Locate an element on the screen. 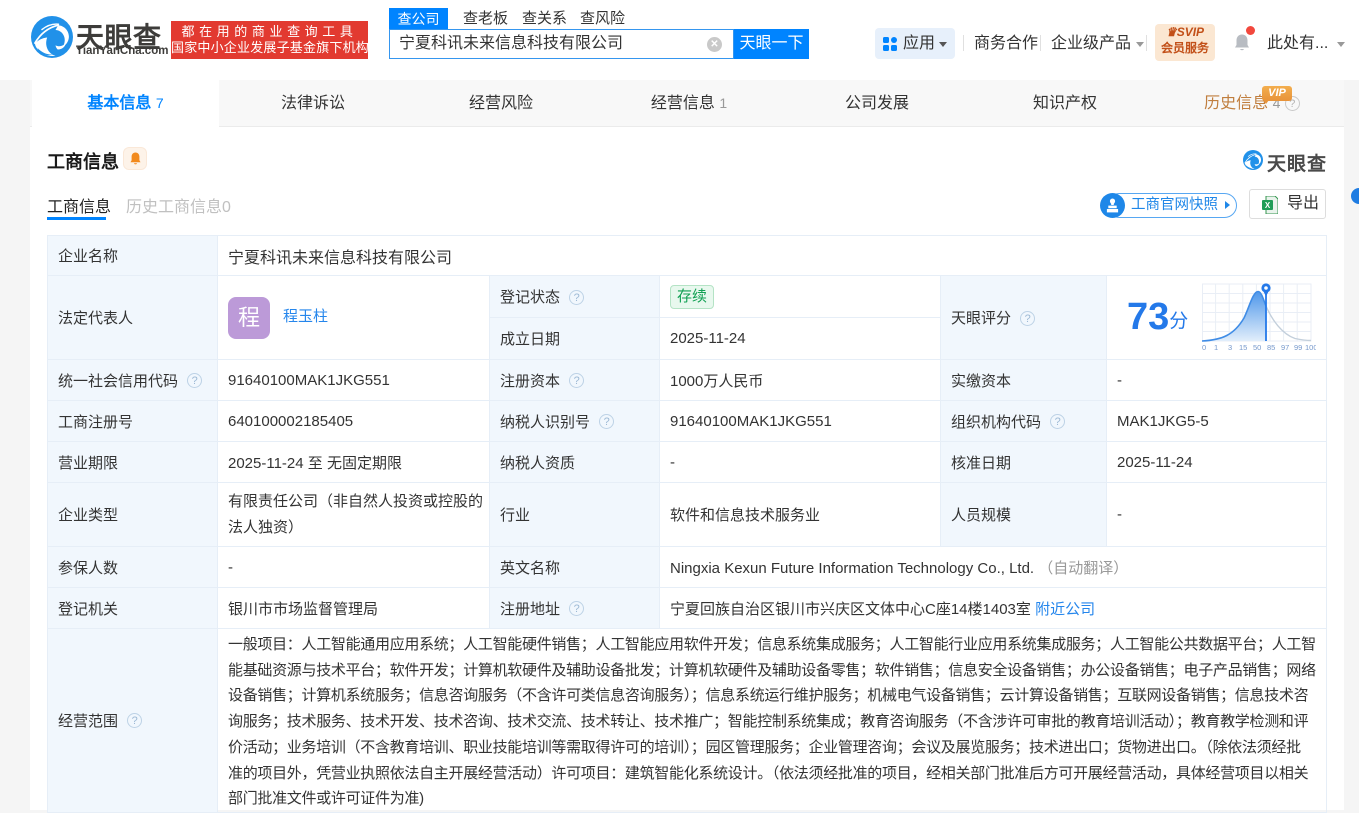 This screenshot has height=813, width=1359. svg-text: 97 is located at coordinates (1285, 347).